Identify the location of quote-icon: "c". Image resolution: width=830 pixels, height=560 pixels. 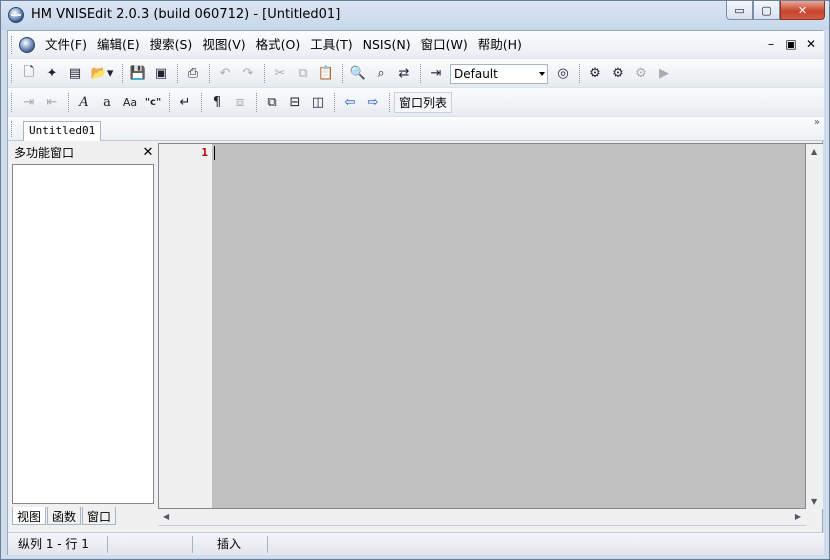
(153, 102).